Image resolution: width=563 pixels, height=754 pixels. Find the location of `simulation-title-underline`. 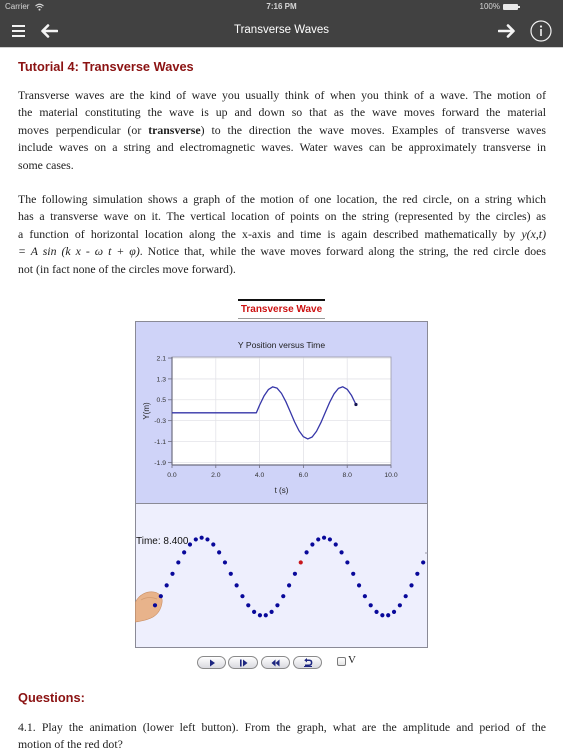

simulation-title-underline is located at coordinates (281, 318).